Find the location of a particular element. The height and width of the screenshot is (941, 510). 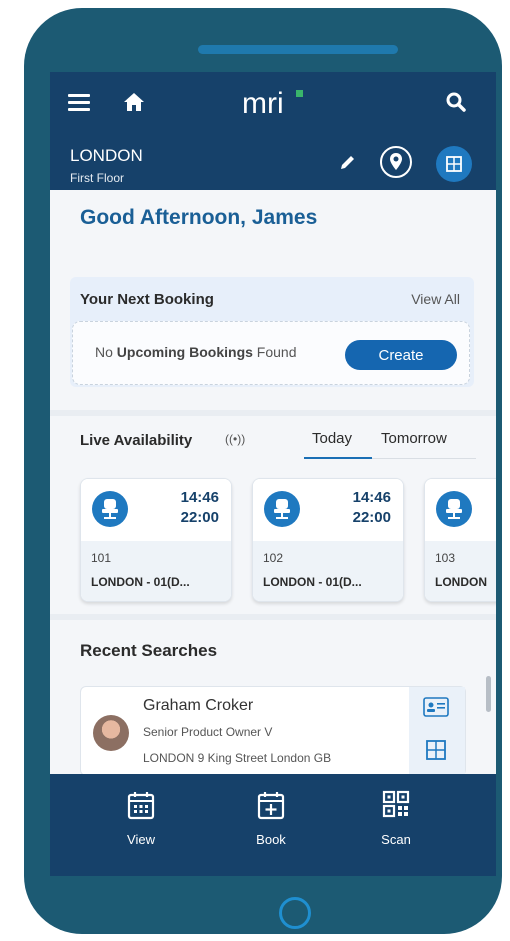

brand-text: mri is located at coordinates (263, 103).